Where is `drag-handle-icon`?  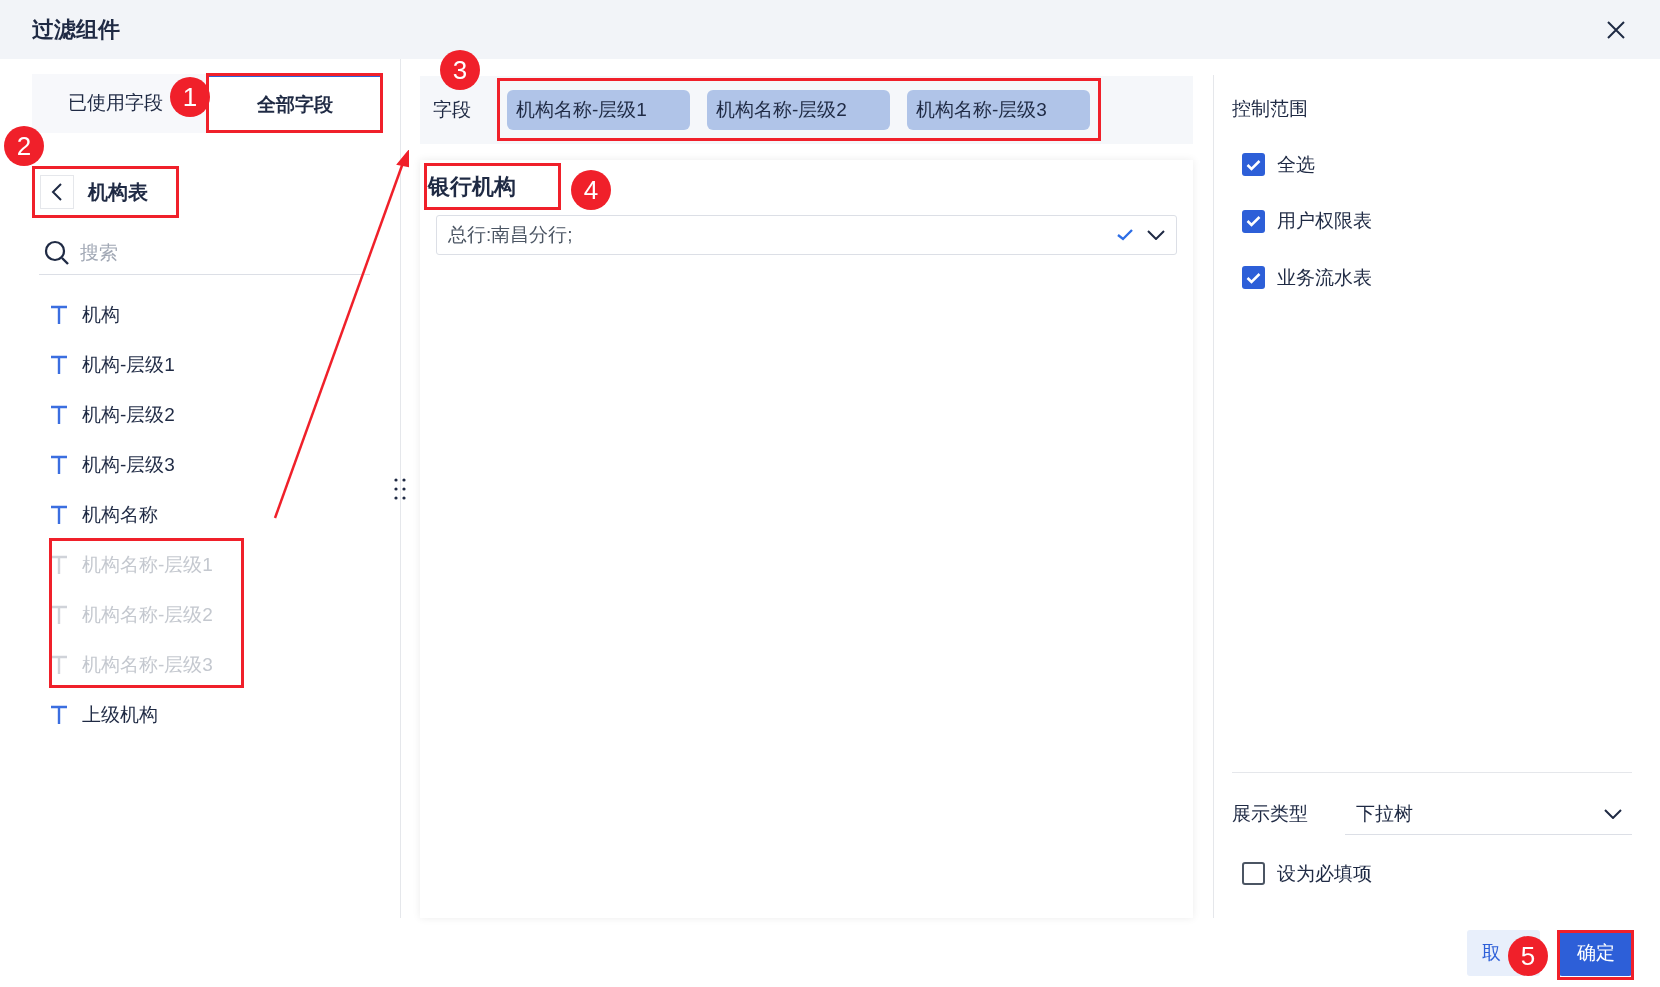 drag-handle-icon is located at coordinates (400, 488).